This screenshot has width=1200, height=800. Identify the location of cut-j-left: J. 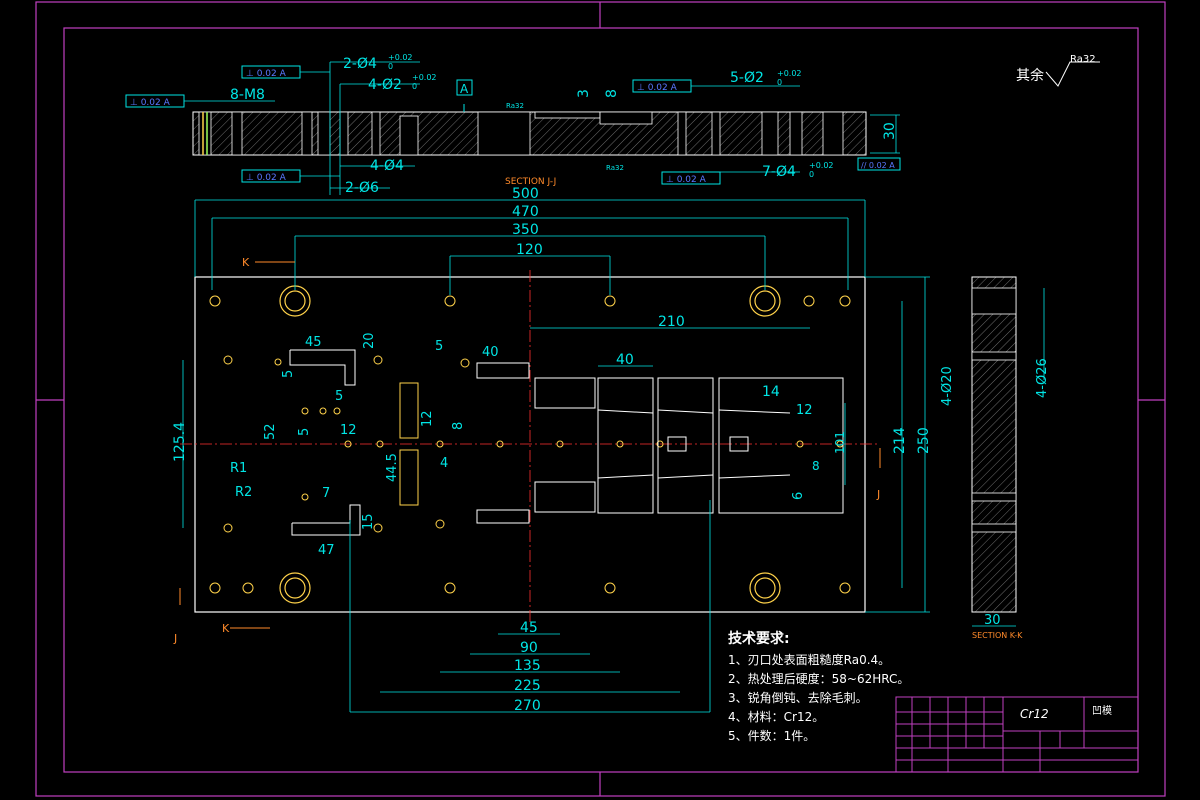
(175, 638).